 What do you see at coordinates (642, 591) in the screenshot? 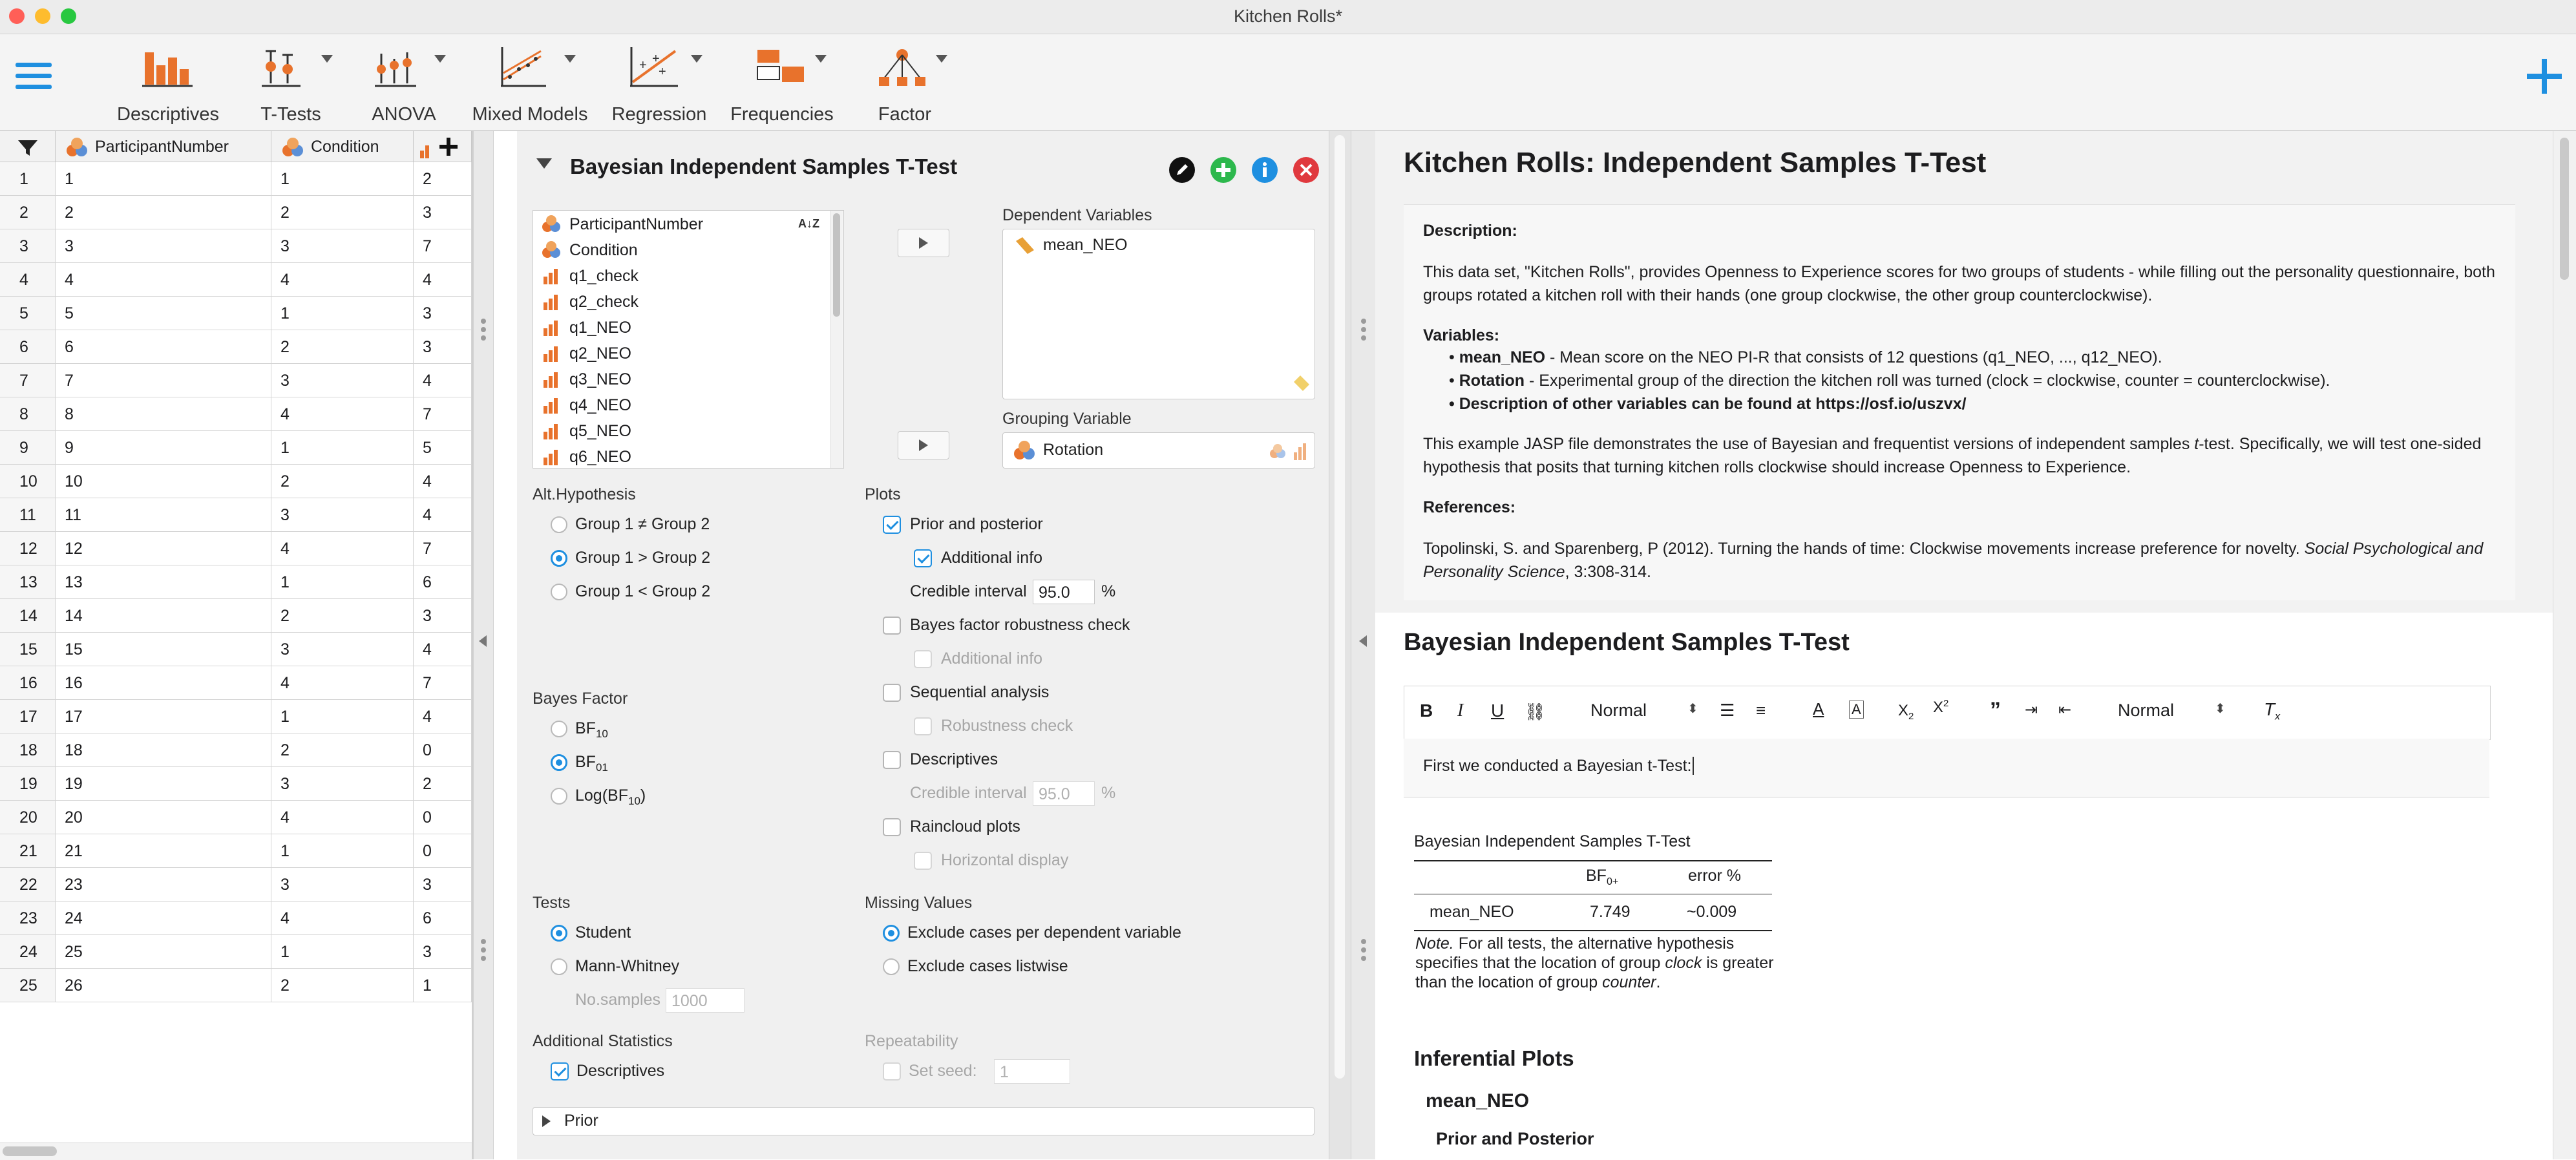
I see `alt-hyp-less-label: Group 1 < Group 2` at bounding box center [642, 591].